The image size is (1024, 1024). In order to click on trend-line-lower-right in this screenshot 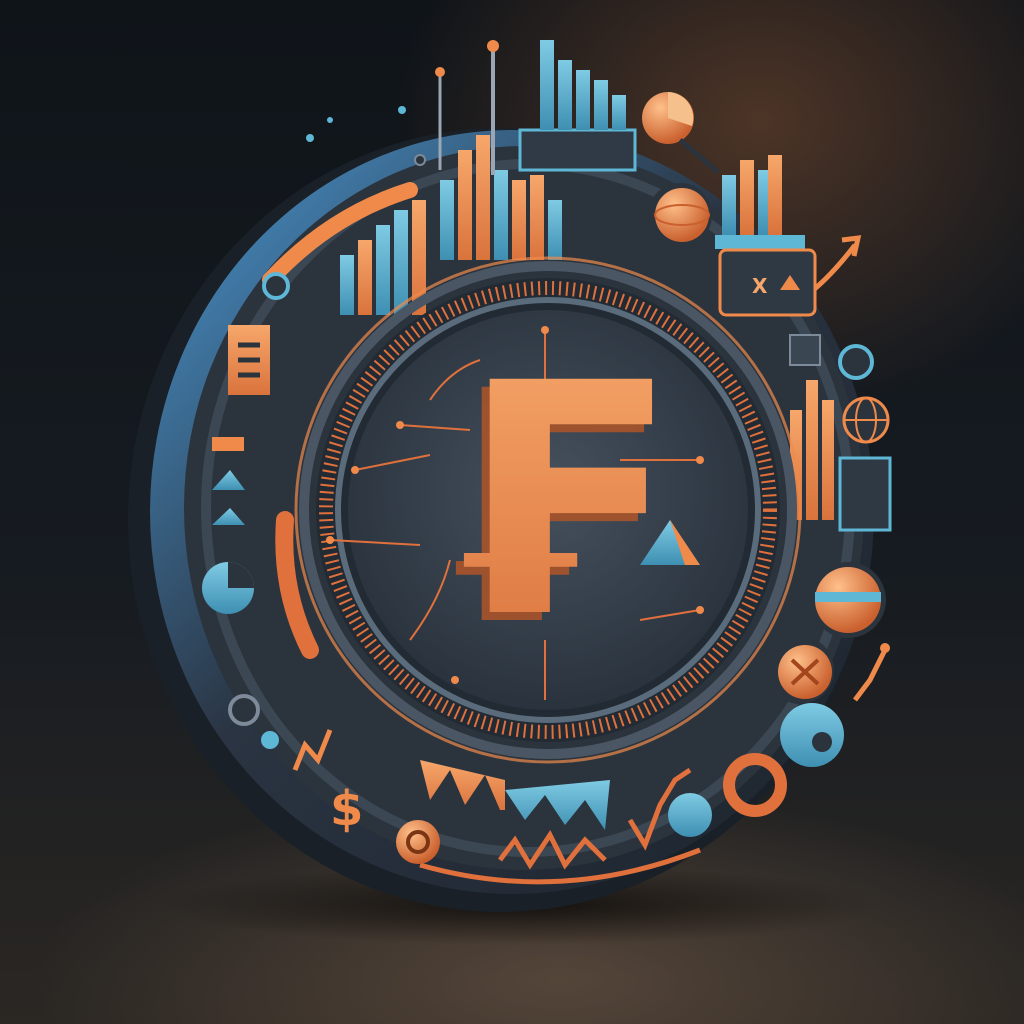, I will do `click(870, 675)`.